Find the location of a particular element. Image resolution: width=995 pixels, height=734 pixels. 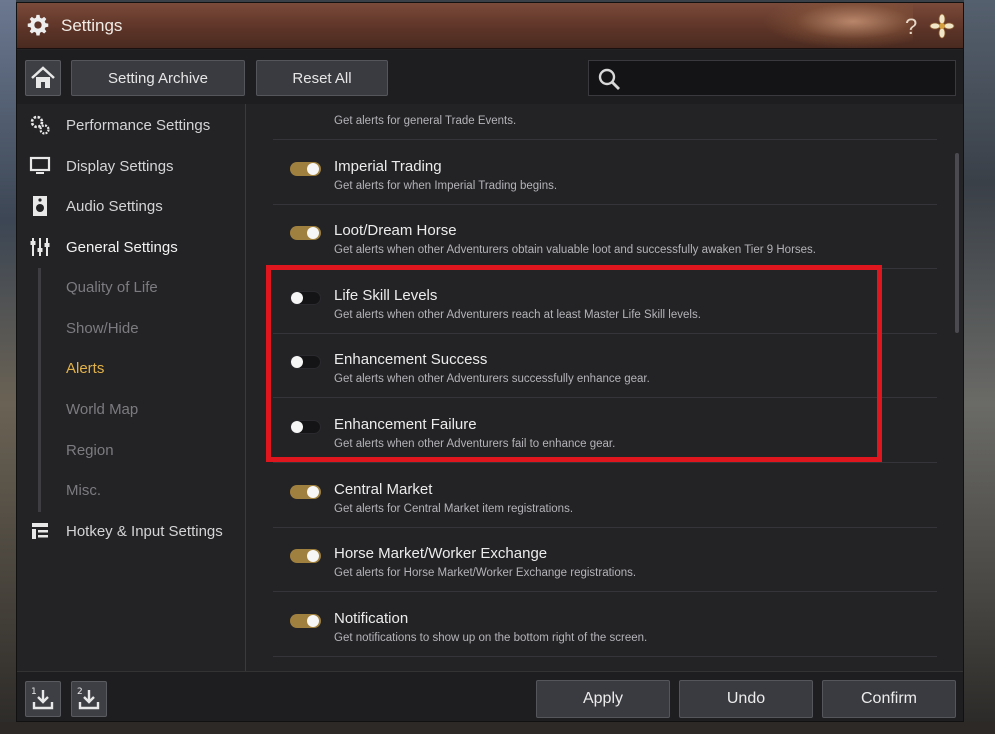

sidebar-item-hotkey: Hotkey & Input Settings is located at coordinates (132, 531).